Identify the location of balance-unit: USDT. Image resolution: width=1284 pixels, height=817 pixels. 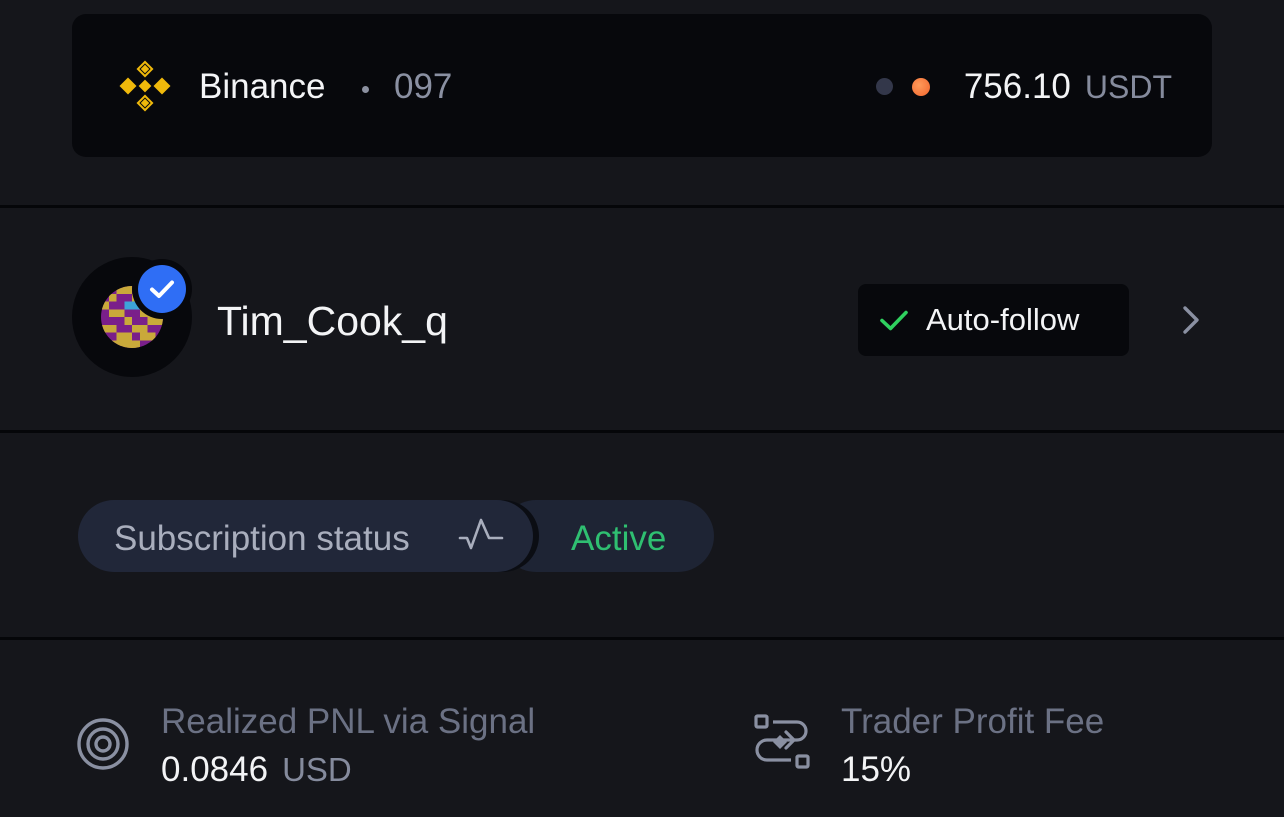
(1128, 87).